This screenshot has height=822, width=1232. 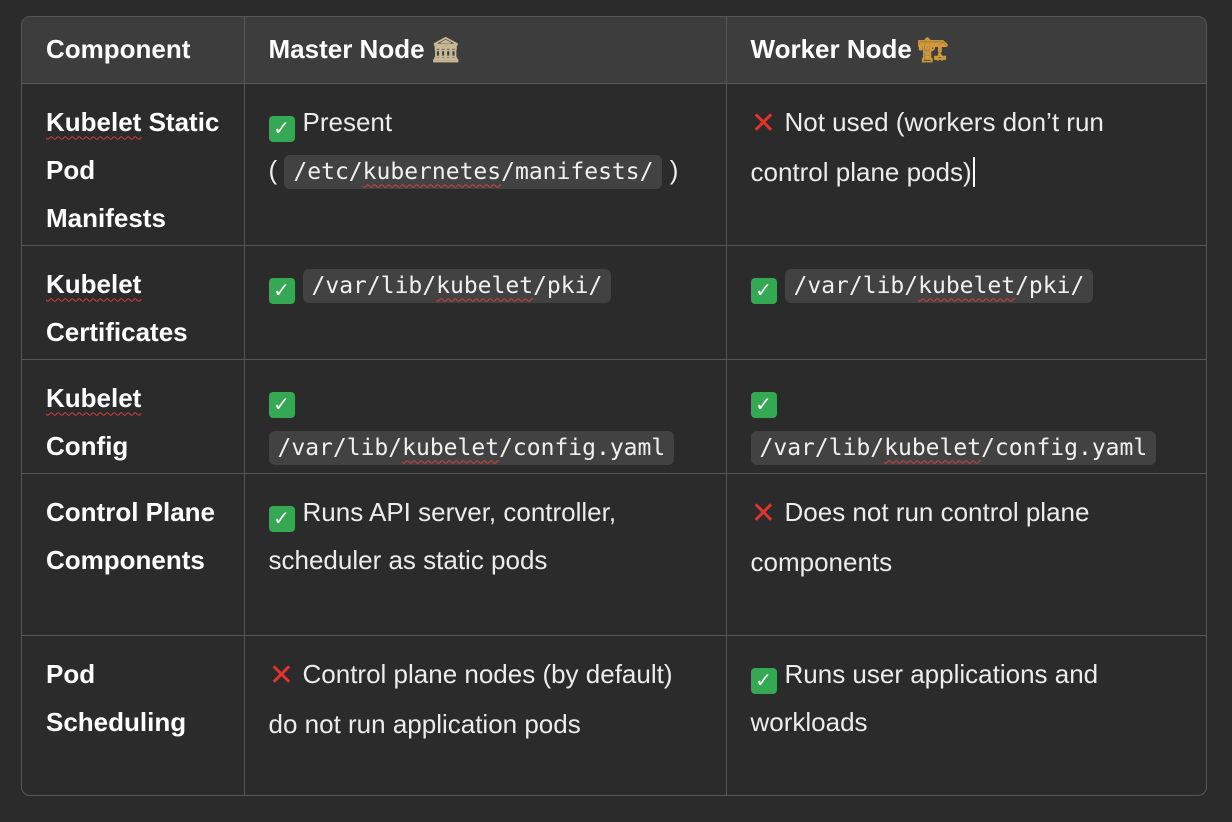 I want to click on component-cell: Pod Scheduling, so click(x=133, y=715).